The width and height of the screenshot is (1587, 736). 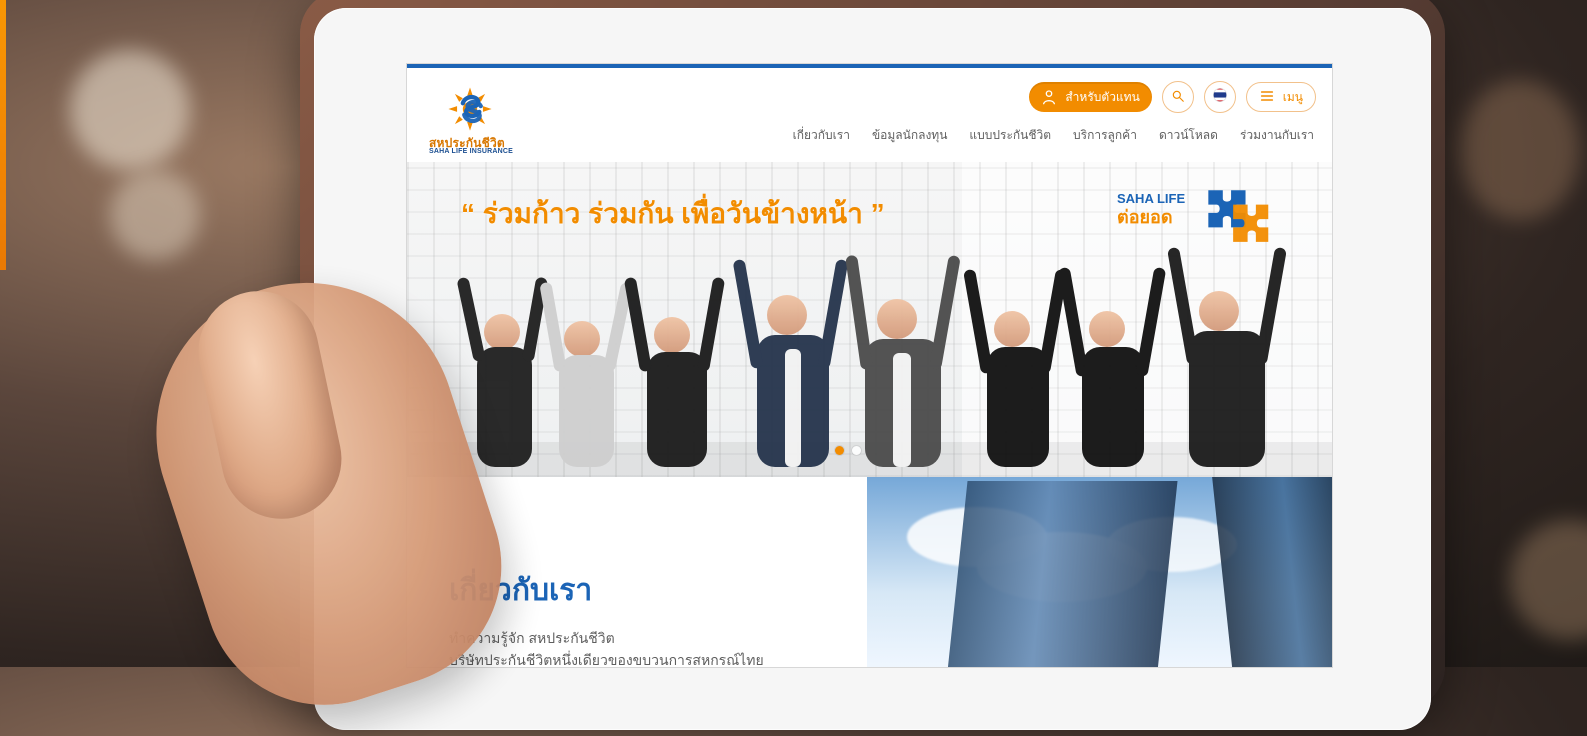 I want to click on left-edge-accent, so click(x=3, y=135).